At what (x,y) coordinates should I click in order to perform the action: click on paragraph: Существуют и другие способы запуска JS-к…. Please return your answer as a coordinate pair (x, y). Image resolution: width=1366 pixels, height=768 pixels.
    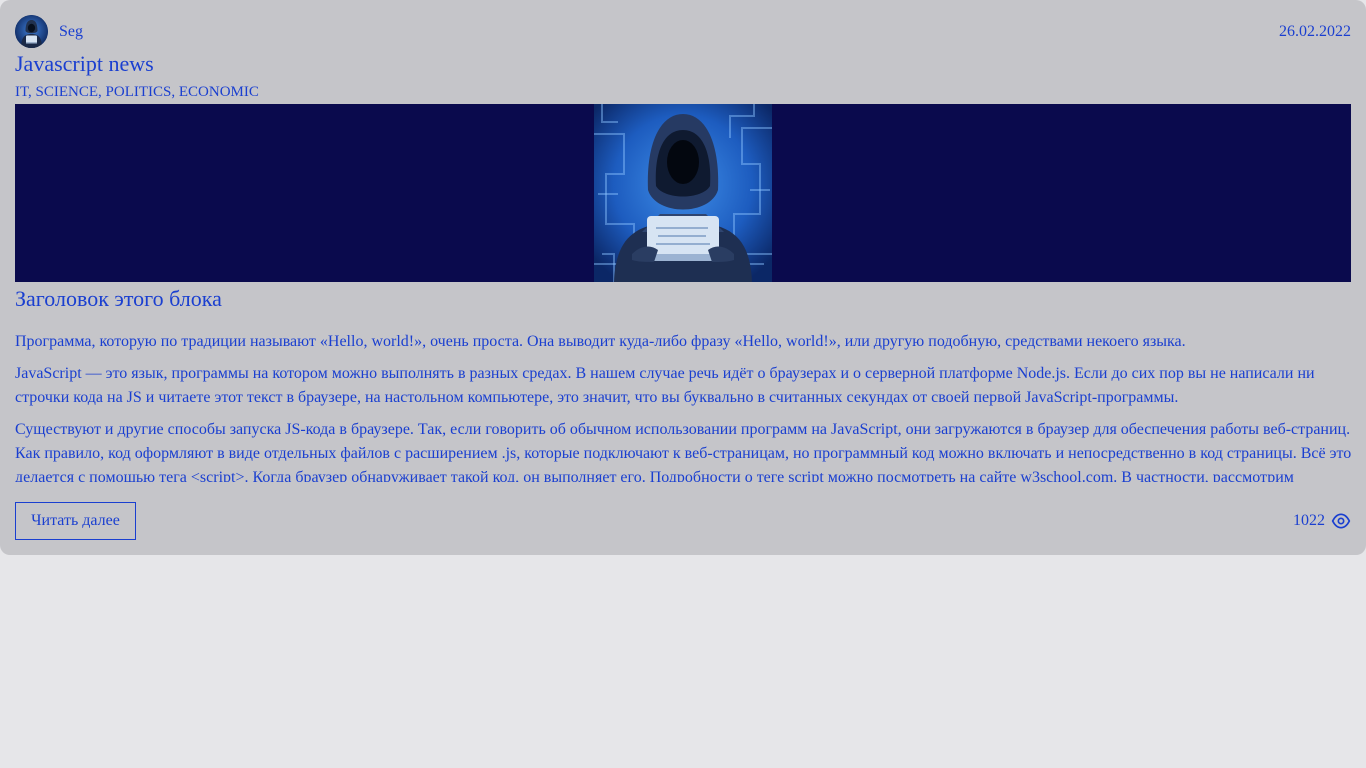
    Looking at the image, I should click on (683, 451).